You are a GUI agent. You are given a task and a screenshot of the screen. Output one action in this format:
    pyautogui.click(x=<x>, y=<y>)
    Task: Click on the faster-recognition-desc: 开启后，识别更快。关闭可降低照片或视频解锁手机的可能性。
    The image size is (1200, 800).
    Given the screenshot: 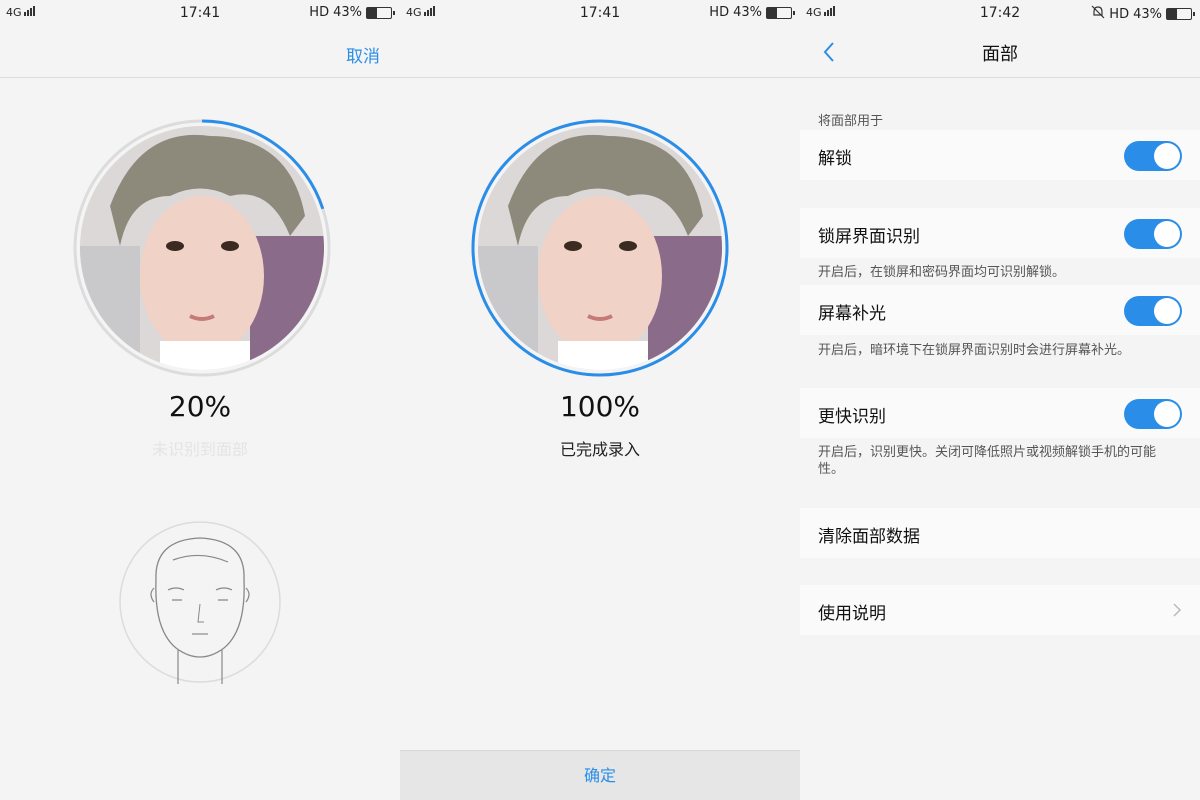 What is the action you would take?
    pyautogui.click(x=987, y=461)
    